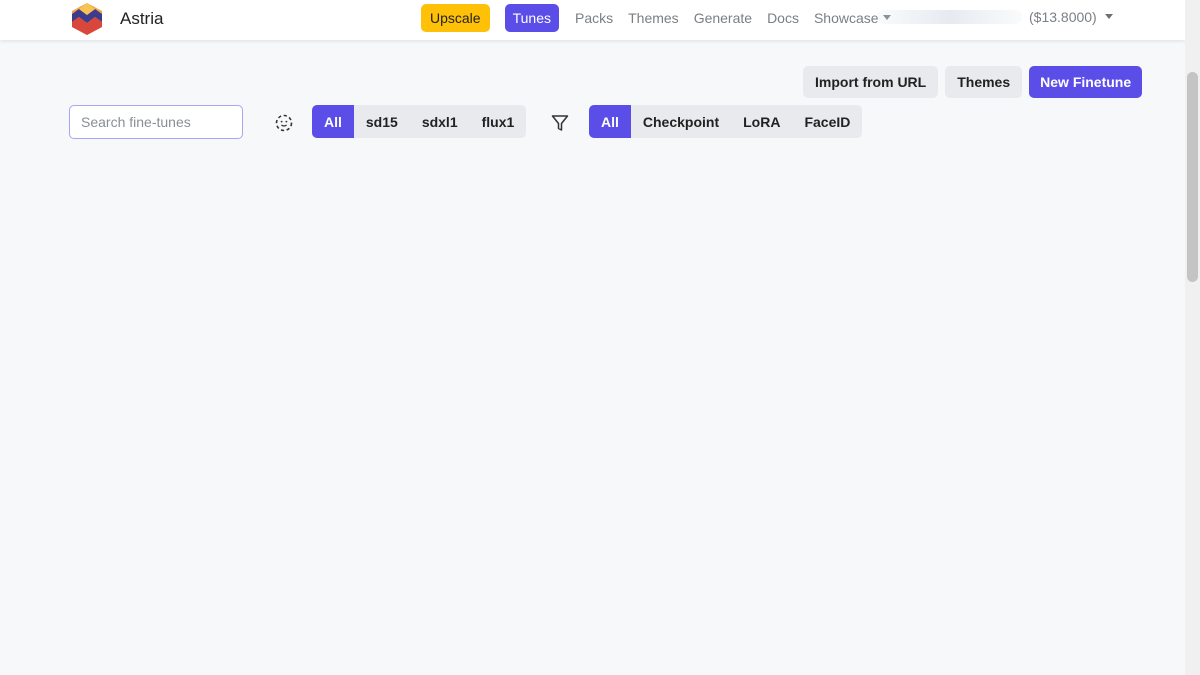 The height and width of the screenshot is (675, 1200). I want to click on model-option-all: All, so click(333, 121).